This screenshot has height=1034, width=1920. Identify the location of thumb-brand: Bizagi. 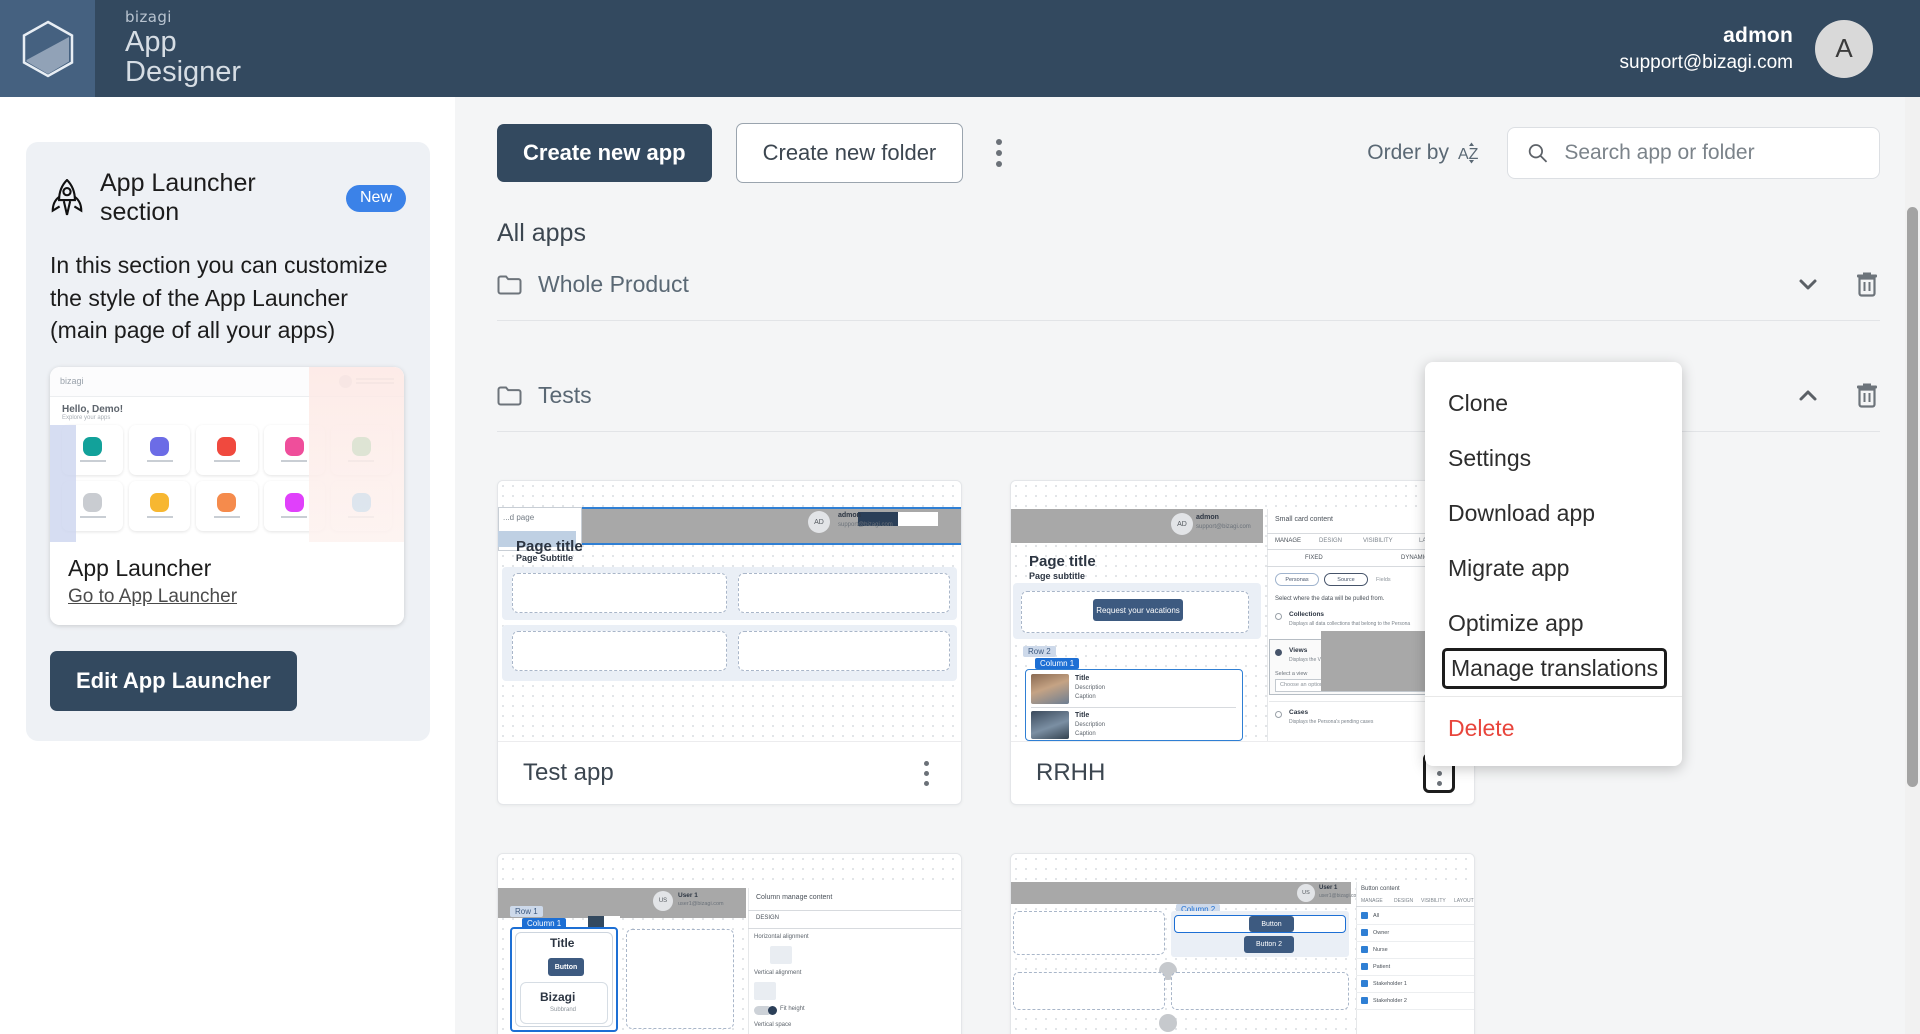
(558, 997).